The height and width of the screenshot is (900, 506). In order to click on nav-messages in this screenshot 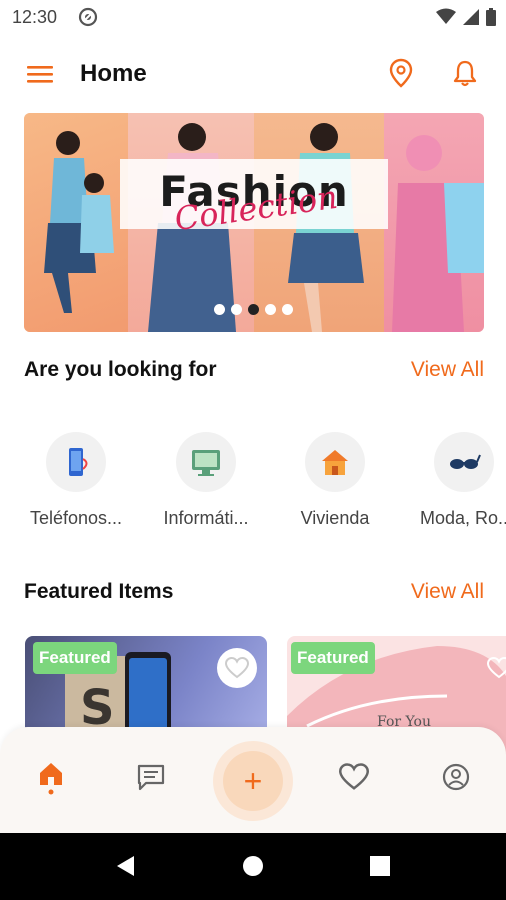, I will do `click(151, 777)`.